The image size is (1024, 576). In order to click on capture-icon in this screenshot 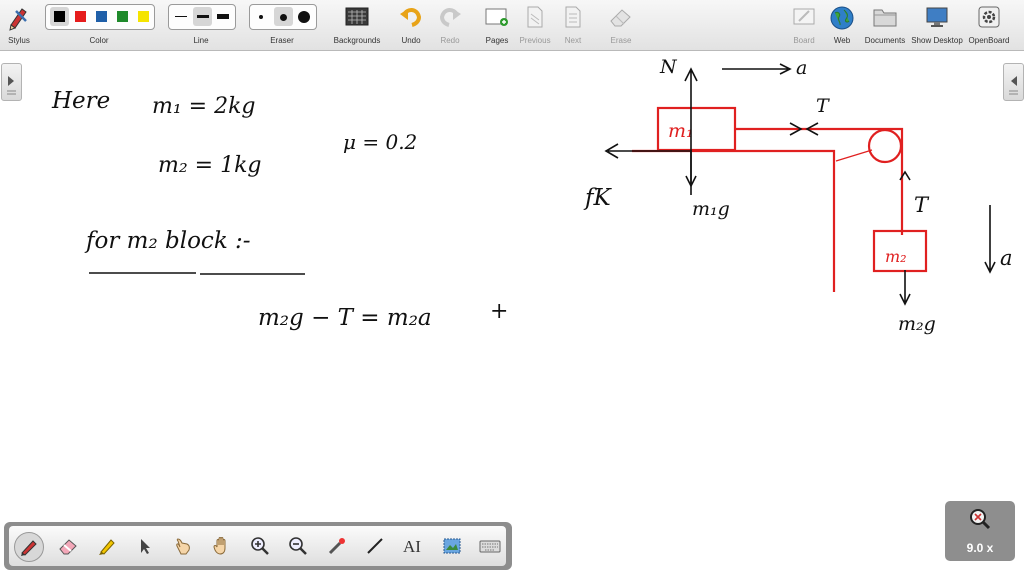, I will do `click(452, 546)`.